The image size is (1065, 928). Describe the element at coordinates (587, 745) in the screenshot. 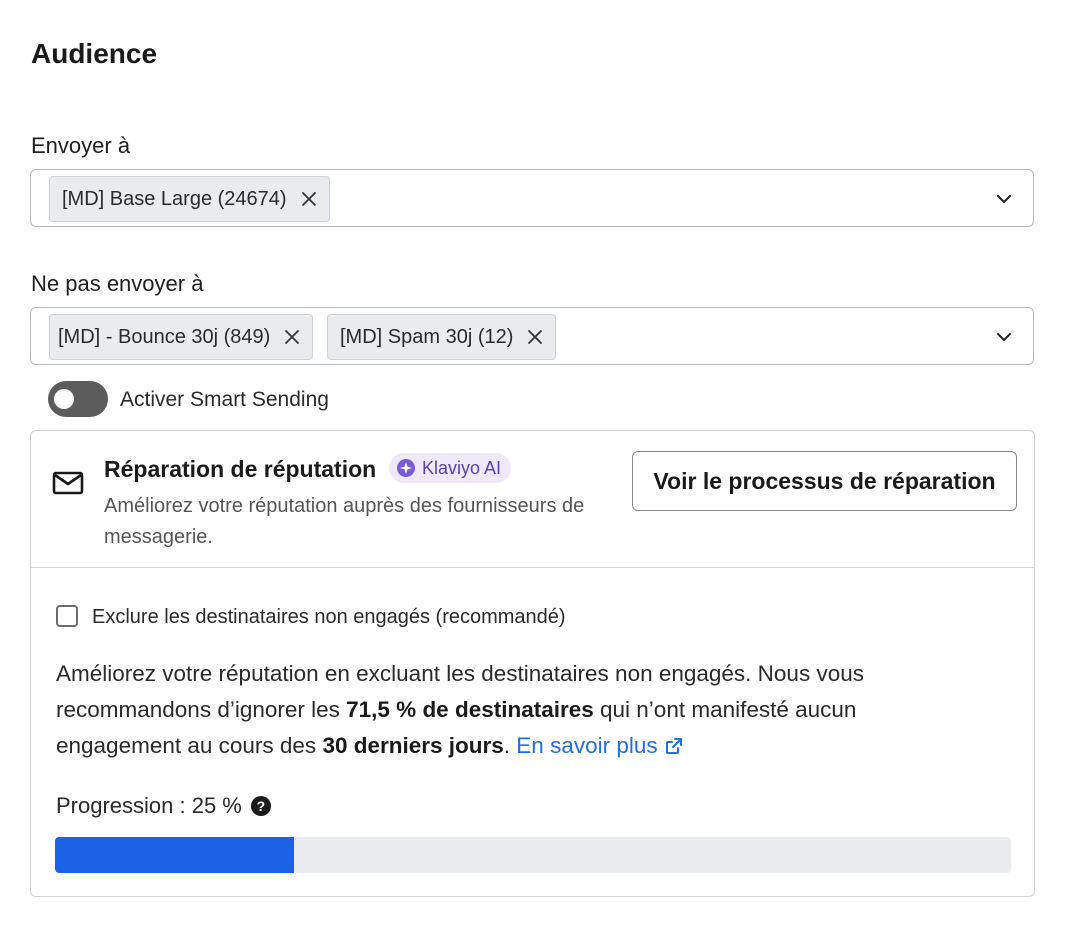

I see `learn-more-label: En savoir plus` at that location.